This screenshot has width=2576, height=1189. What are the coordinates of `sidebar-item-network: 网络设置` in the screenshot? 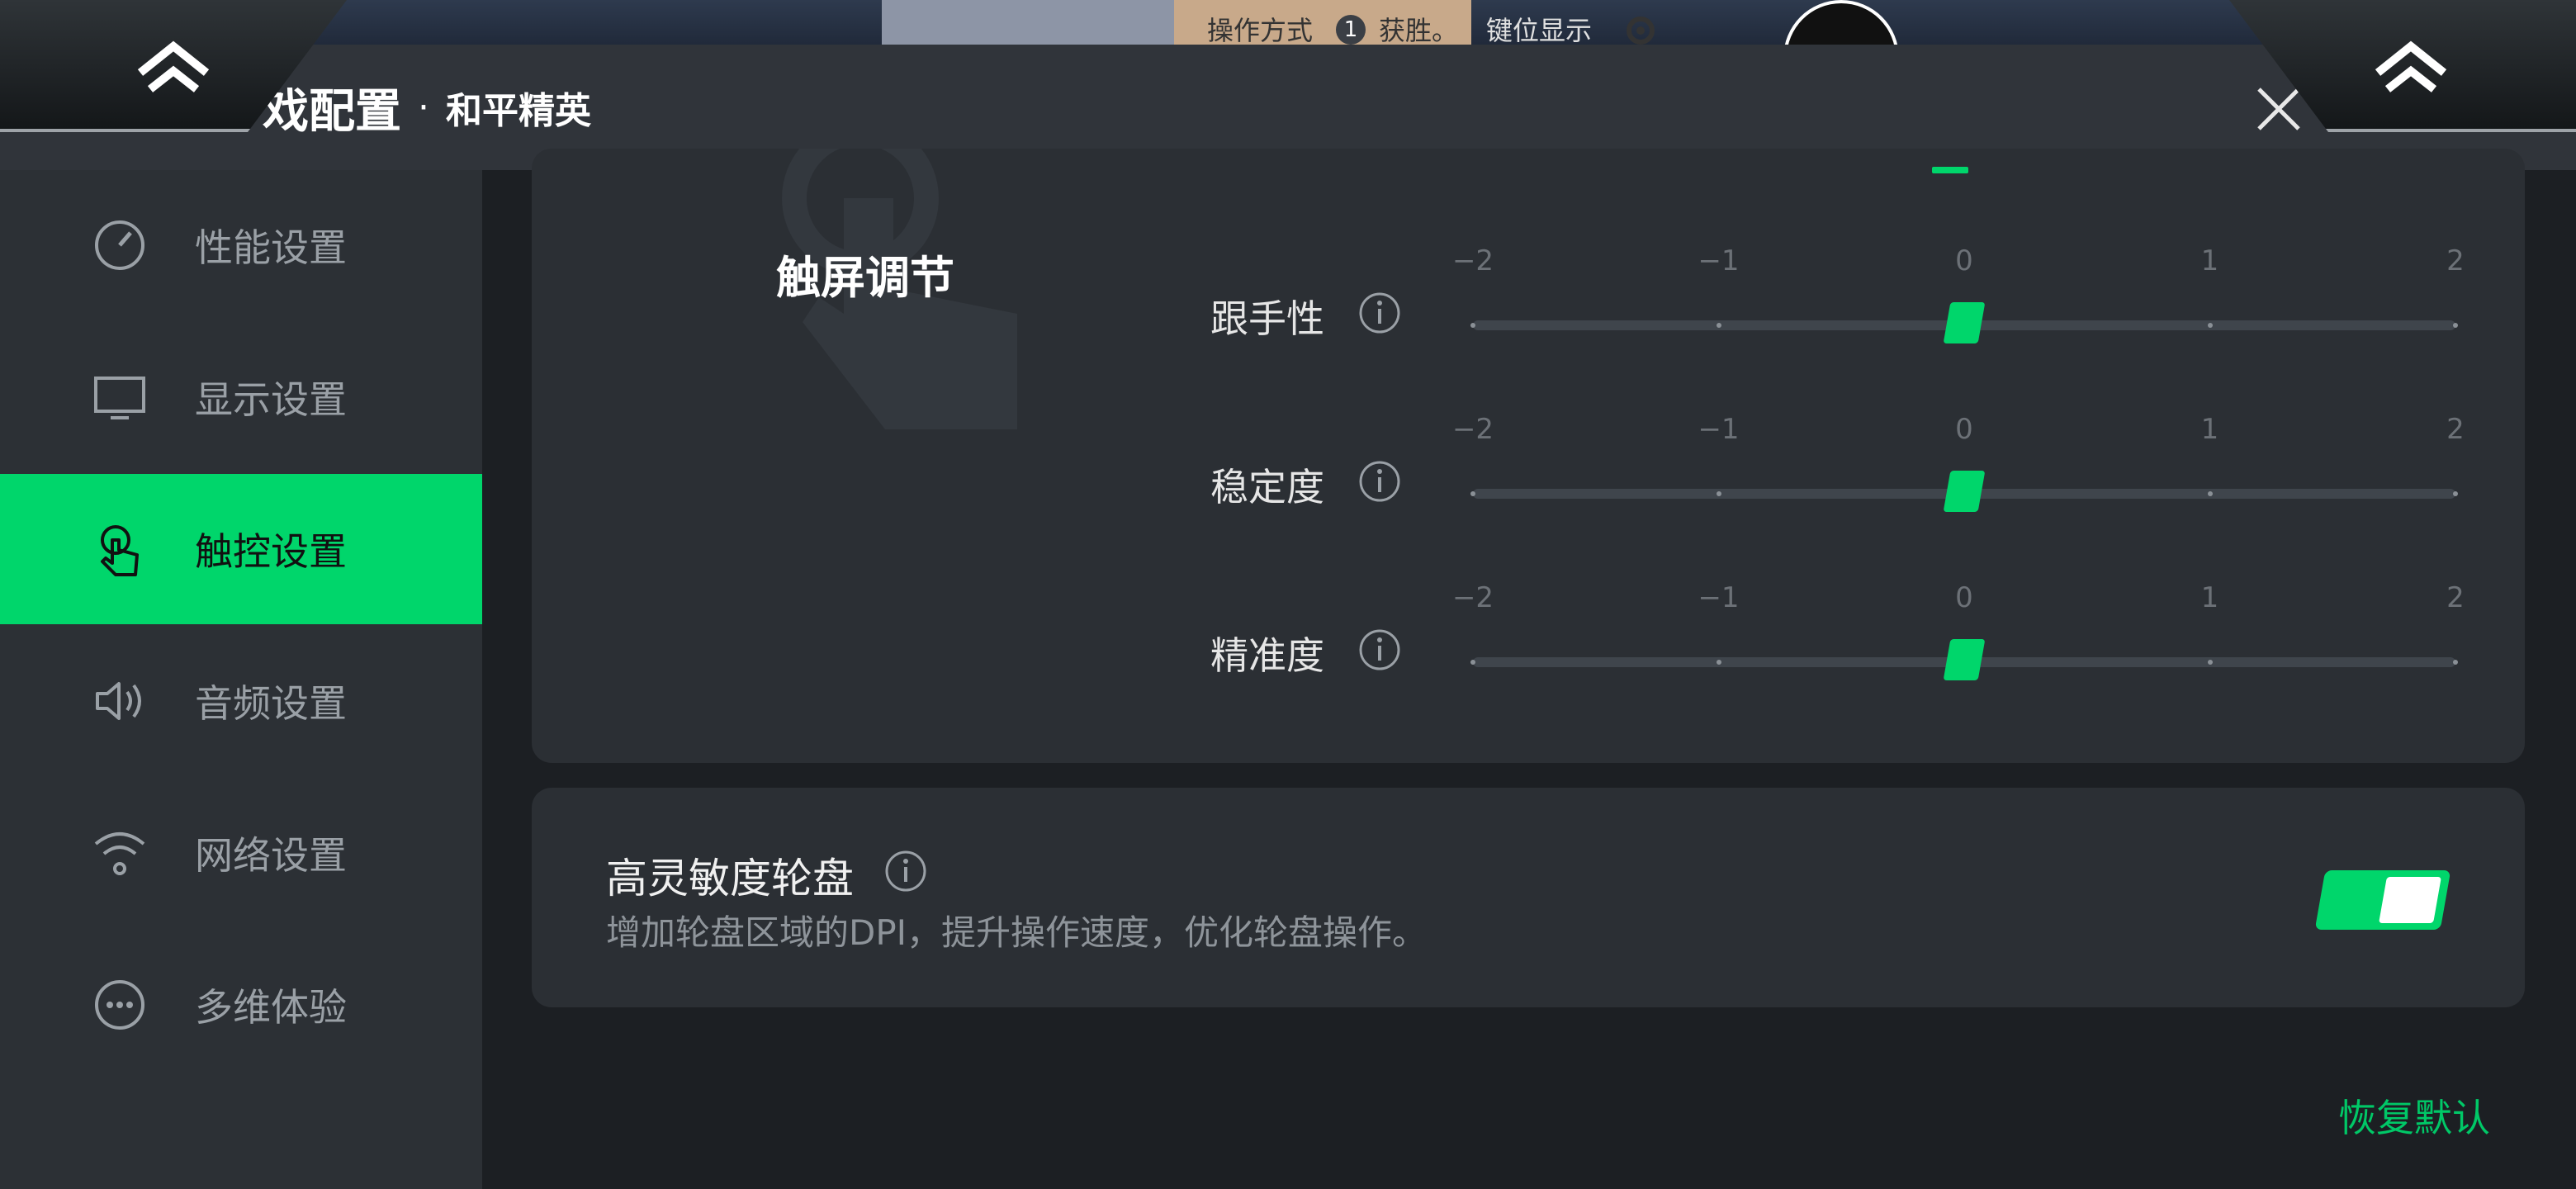 It's located at (241, 853).